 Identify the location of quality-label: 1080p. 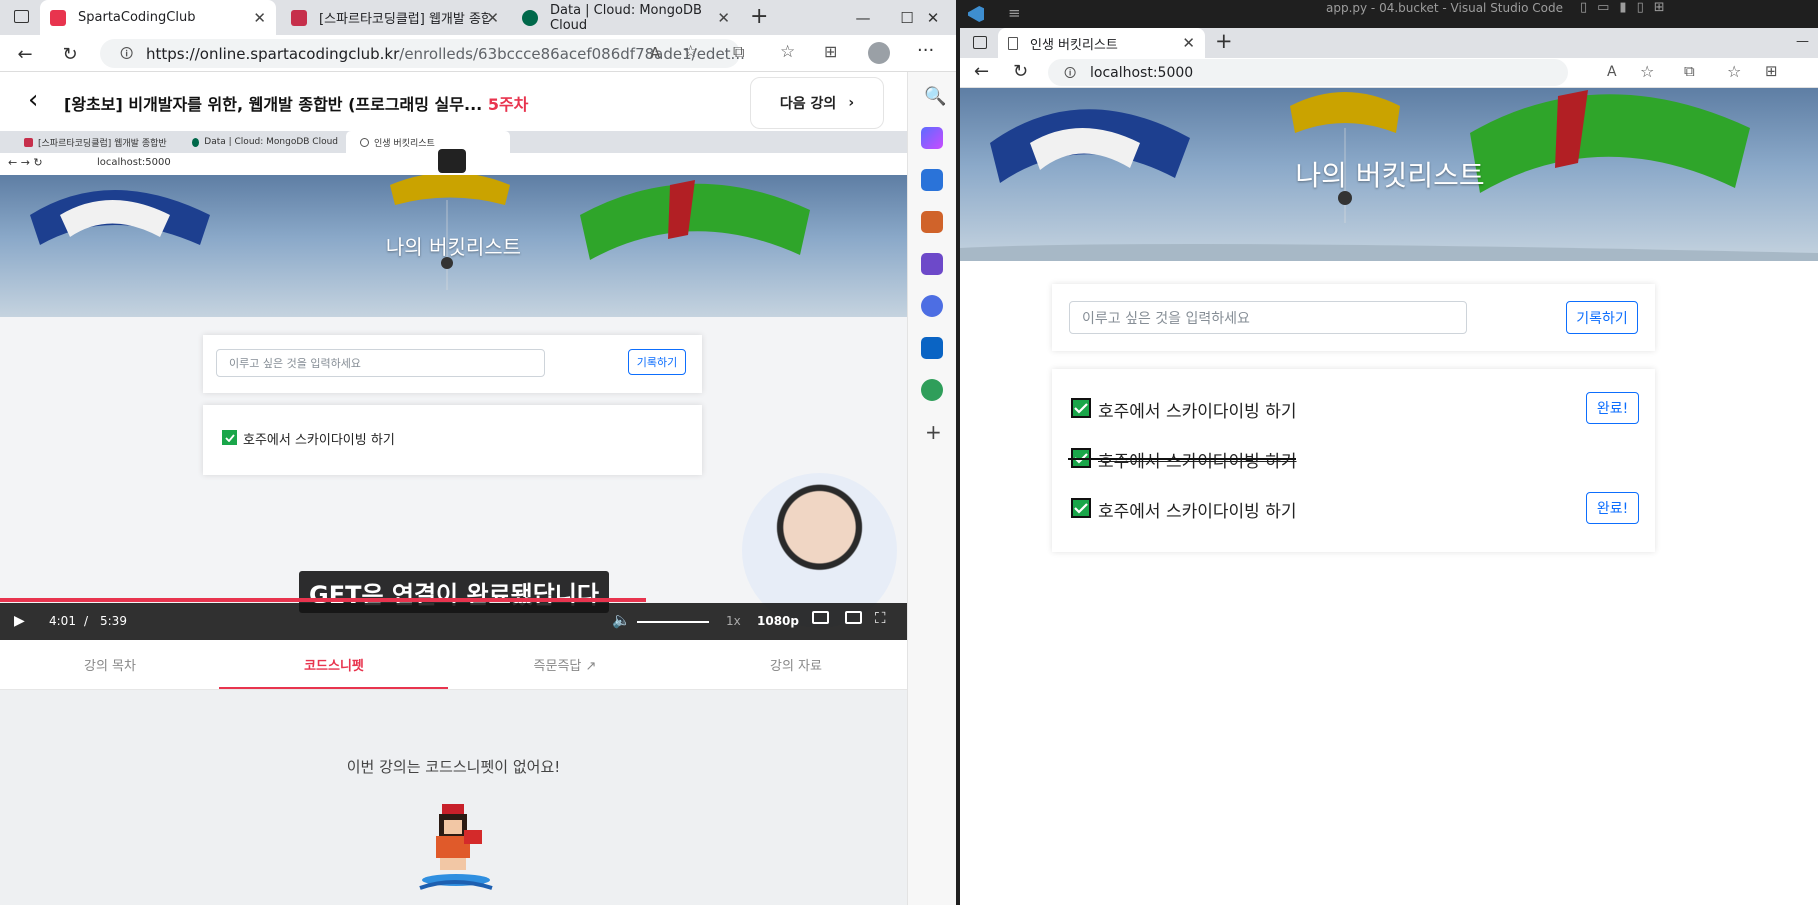
(778, 621).